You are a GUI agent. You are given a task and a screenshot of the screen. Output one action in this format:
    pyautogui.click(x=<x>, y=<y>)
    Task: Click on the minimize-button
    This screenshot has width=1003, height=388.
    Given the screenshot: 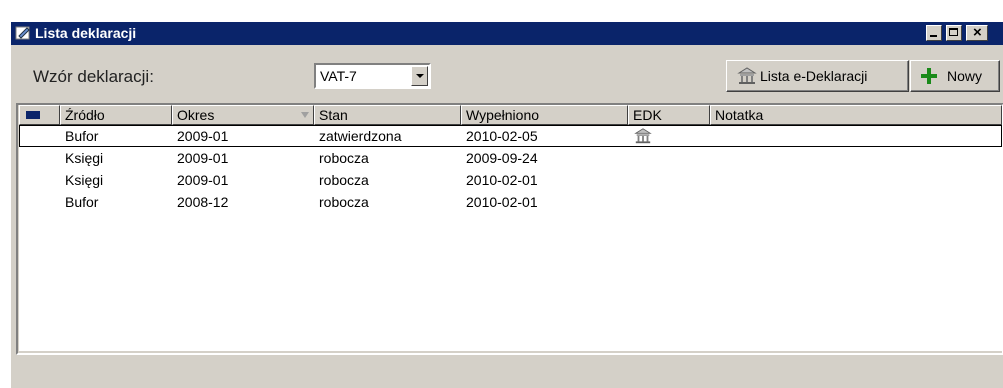 What is the action you would take?
    pyautogui.click(x=934, y=33)
    